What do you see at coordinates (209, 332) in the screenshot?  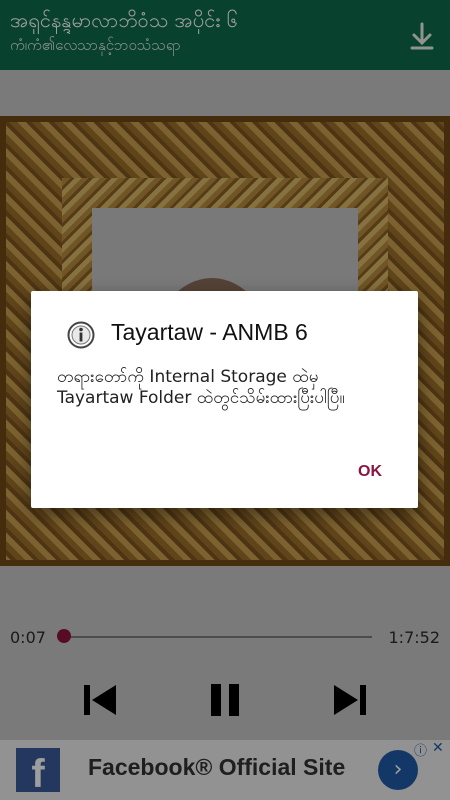 I see `dialog-title: Tayartaw - ANMB 6` at bounding box center [209, 332].